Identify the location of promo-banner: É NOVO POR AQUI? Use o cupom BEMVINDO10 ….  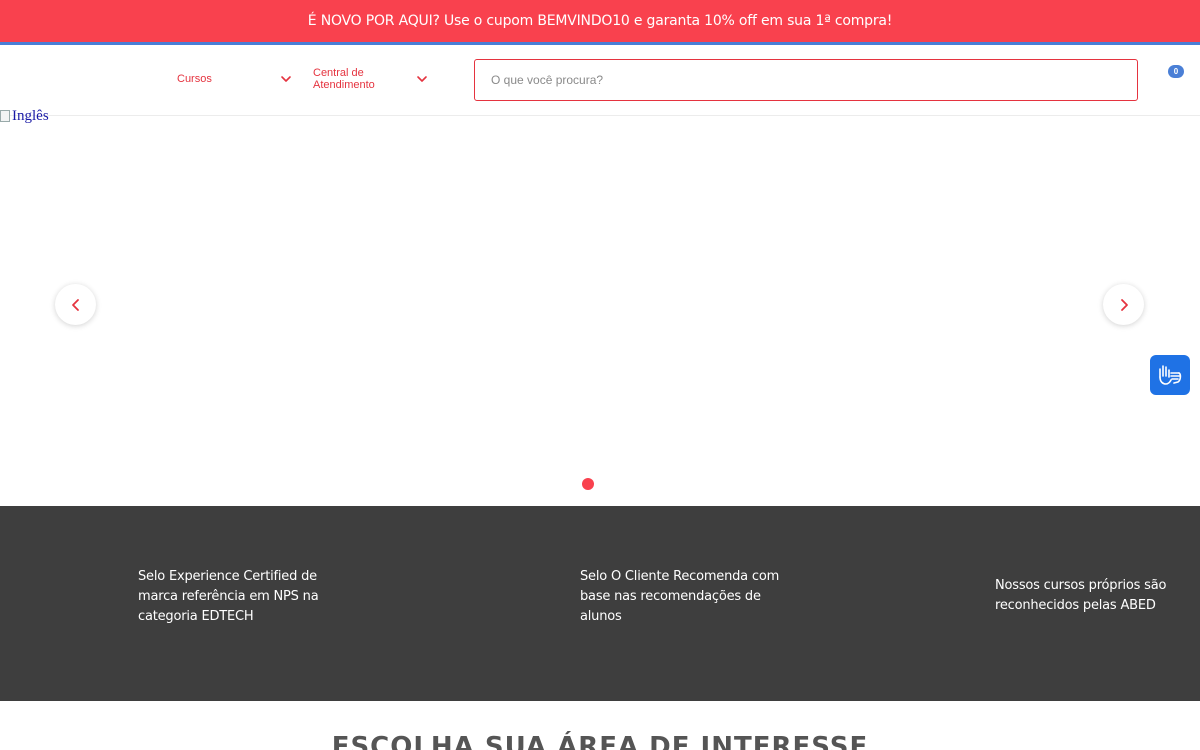
(600, 21).